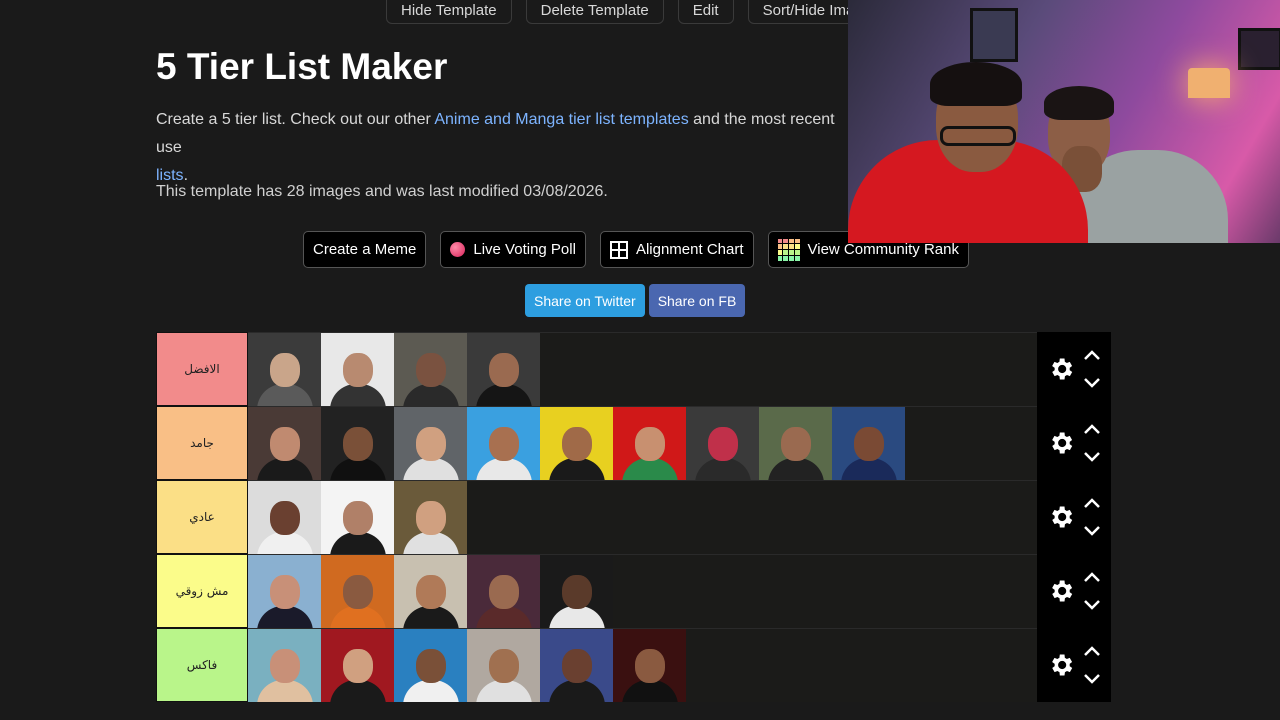 This screenshot has width=1280, height=720. Describe the element at coordinates (561, 119) in the screenshot. I see `anime-manga-link: Anime and Manga tier list templates` at that location.